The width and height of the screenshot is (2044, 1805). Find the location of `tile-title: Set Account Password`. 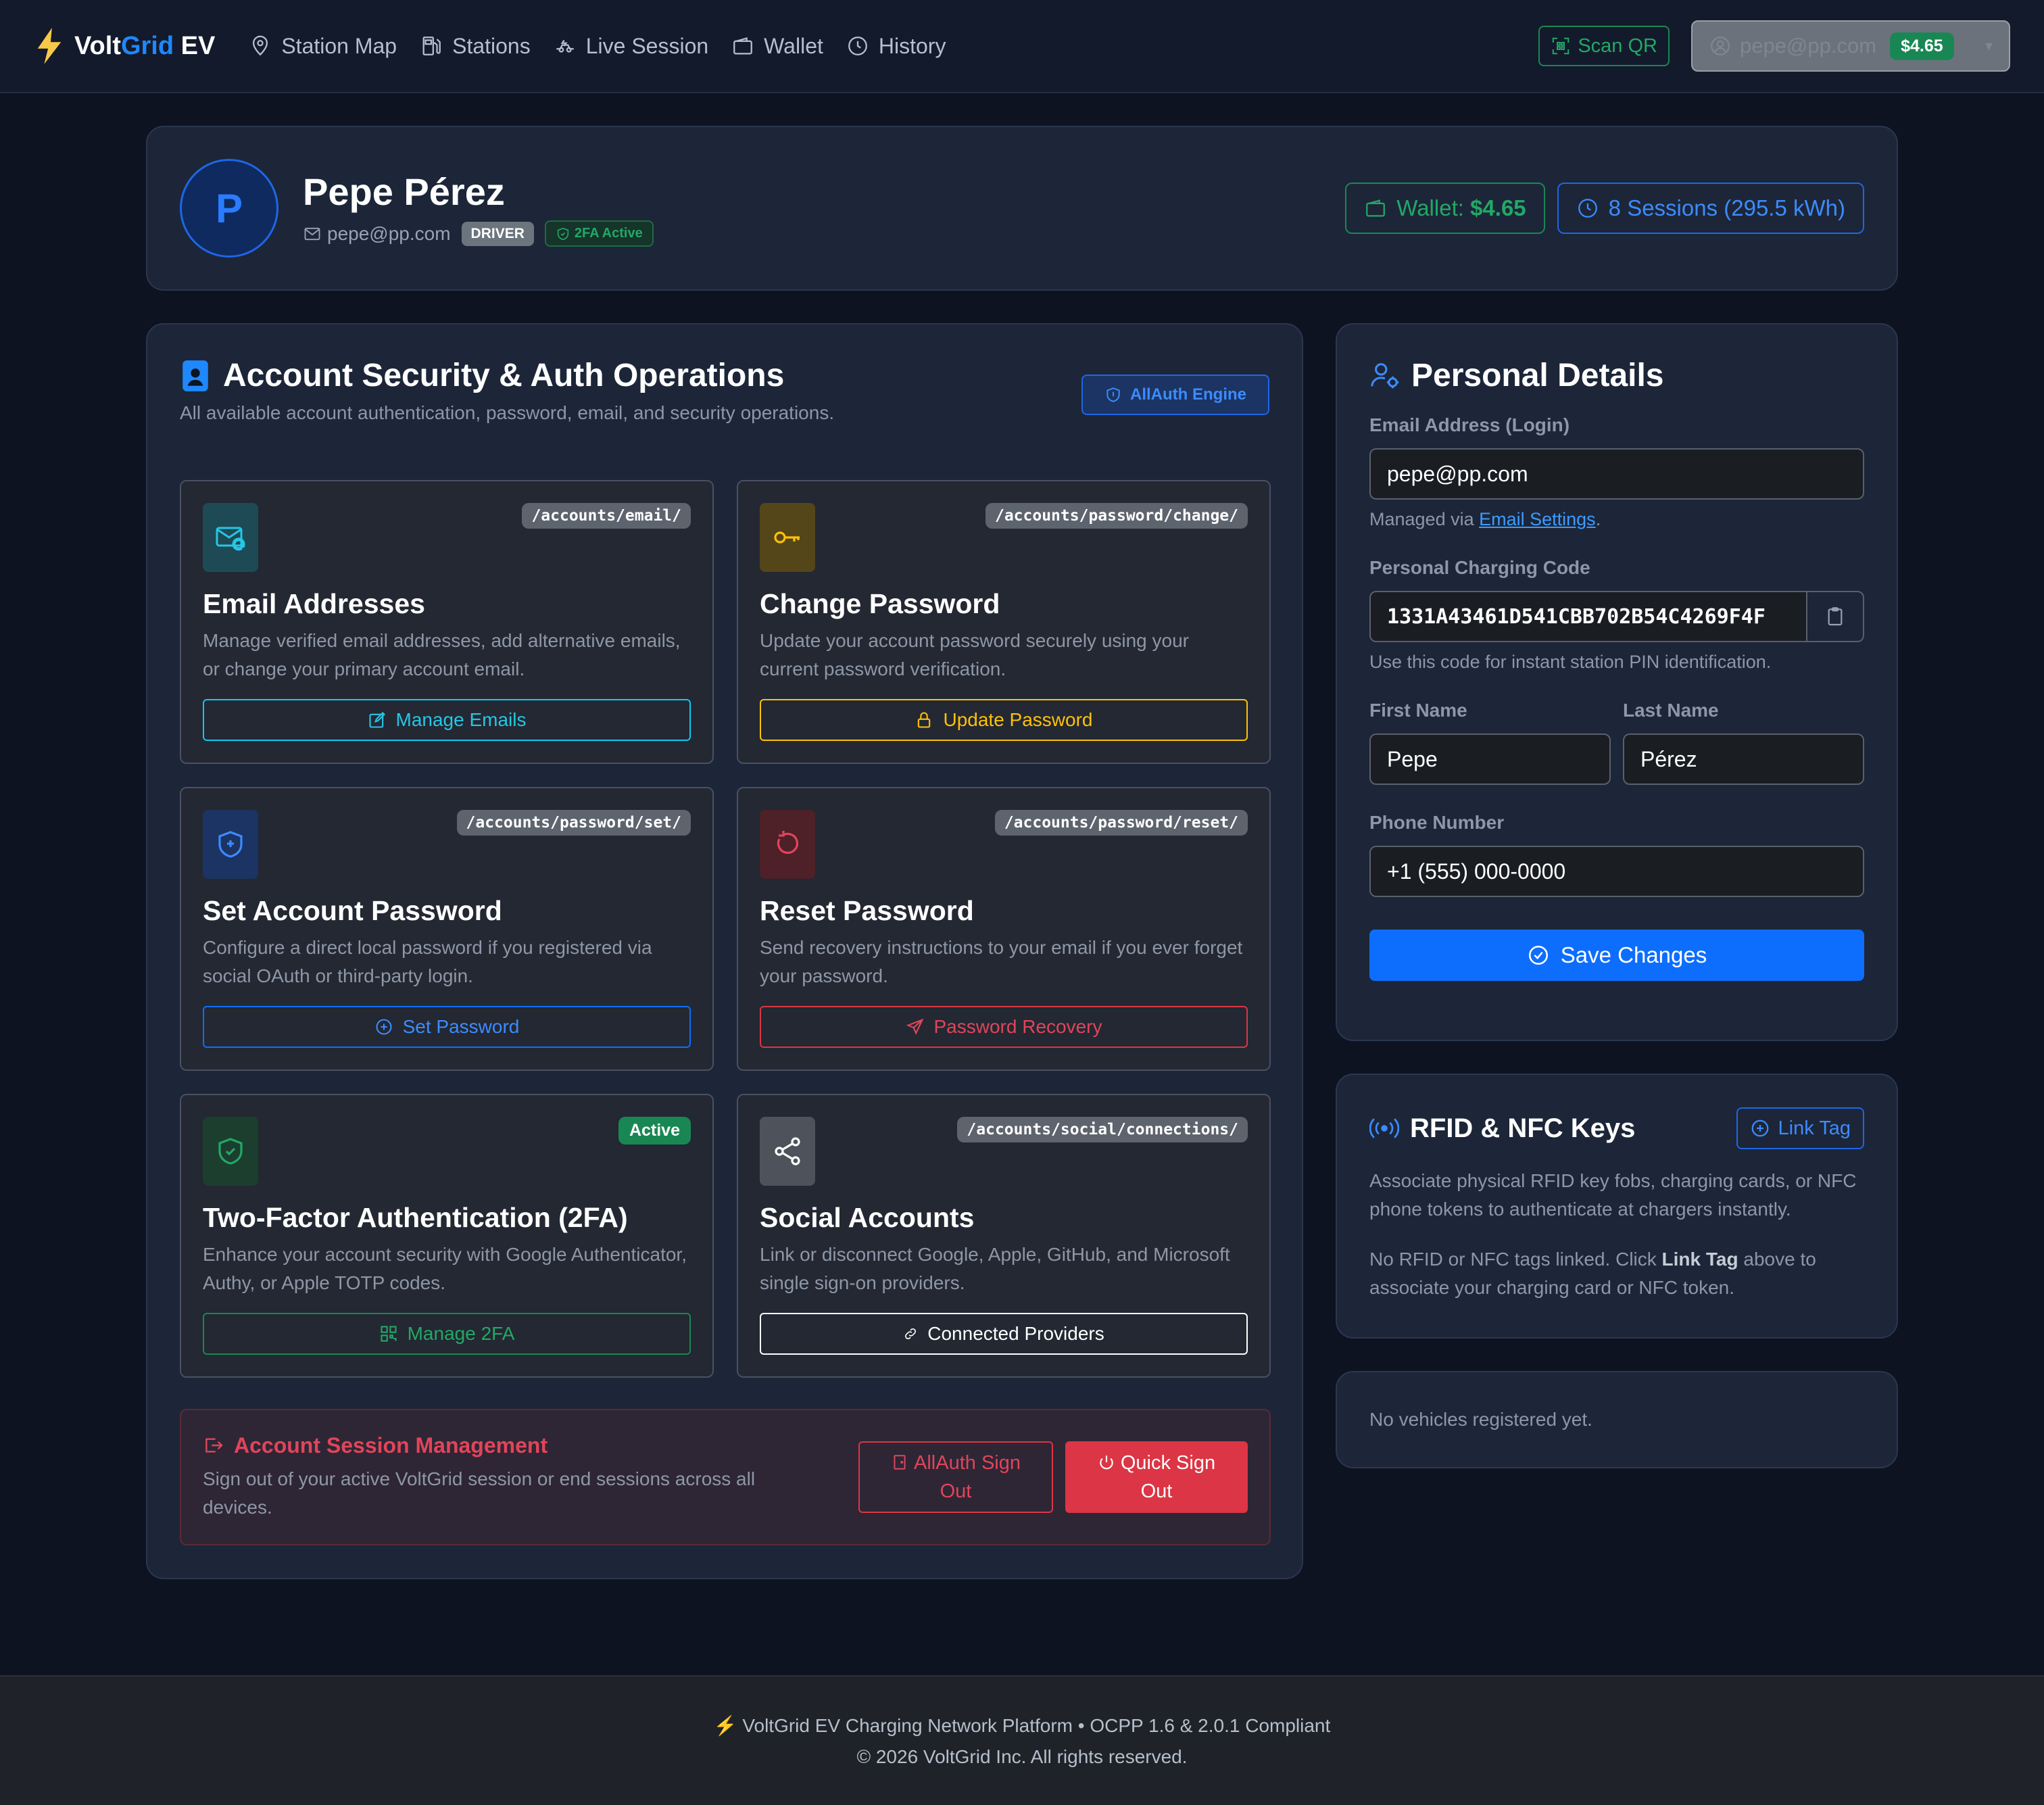

tile-title: Set Account Password is located at coordinates (352, 910).